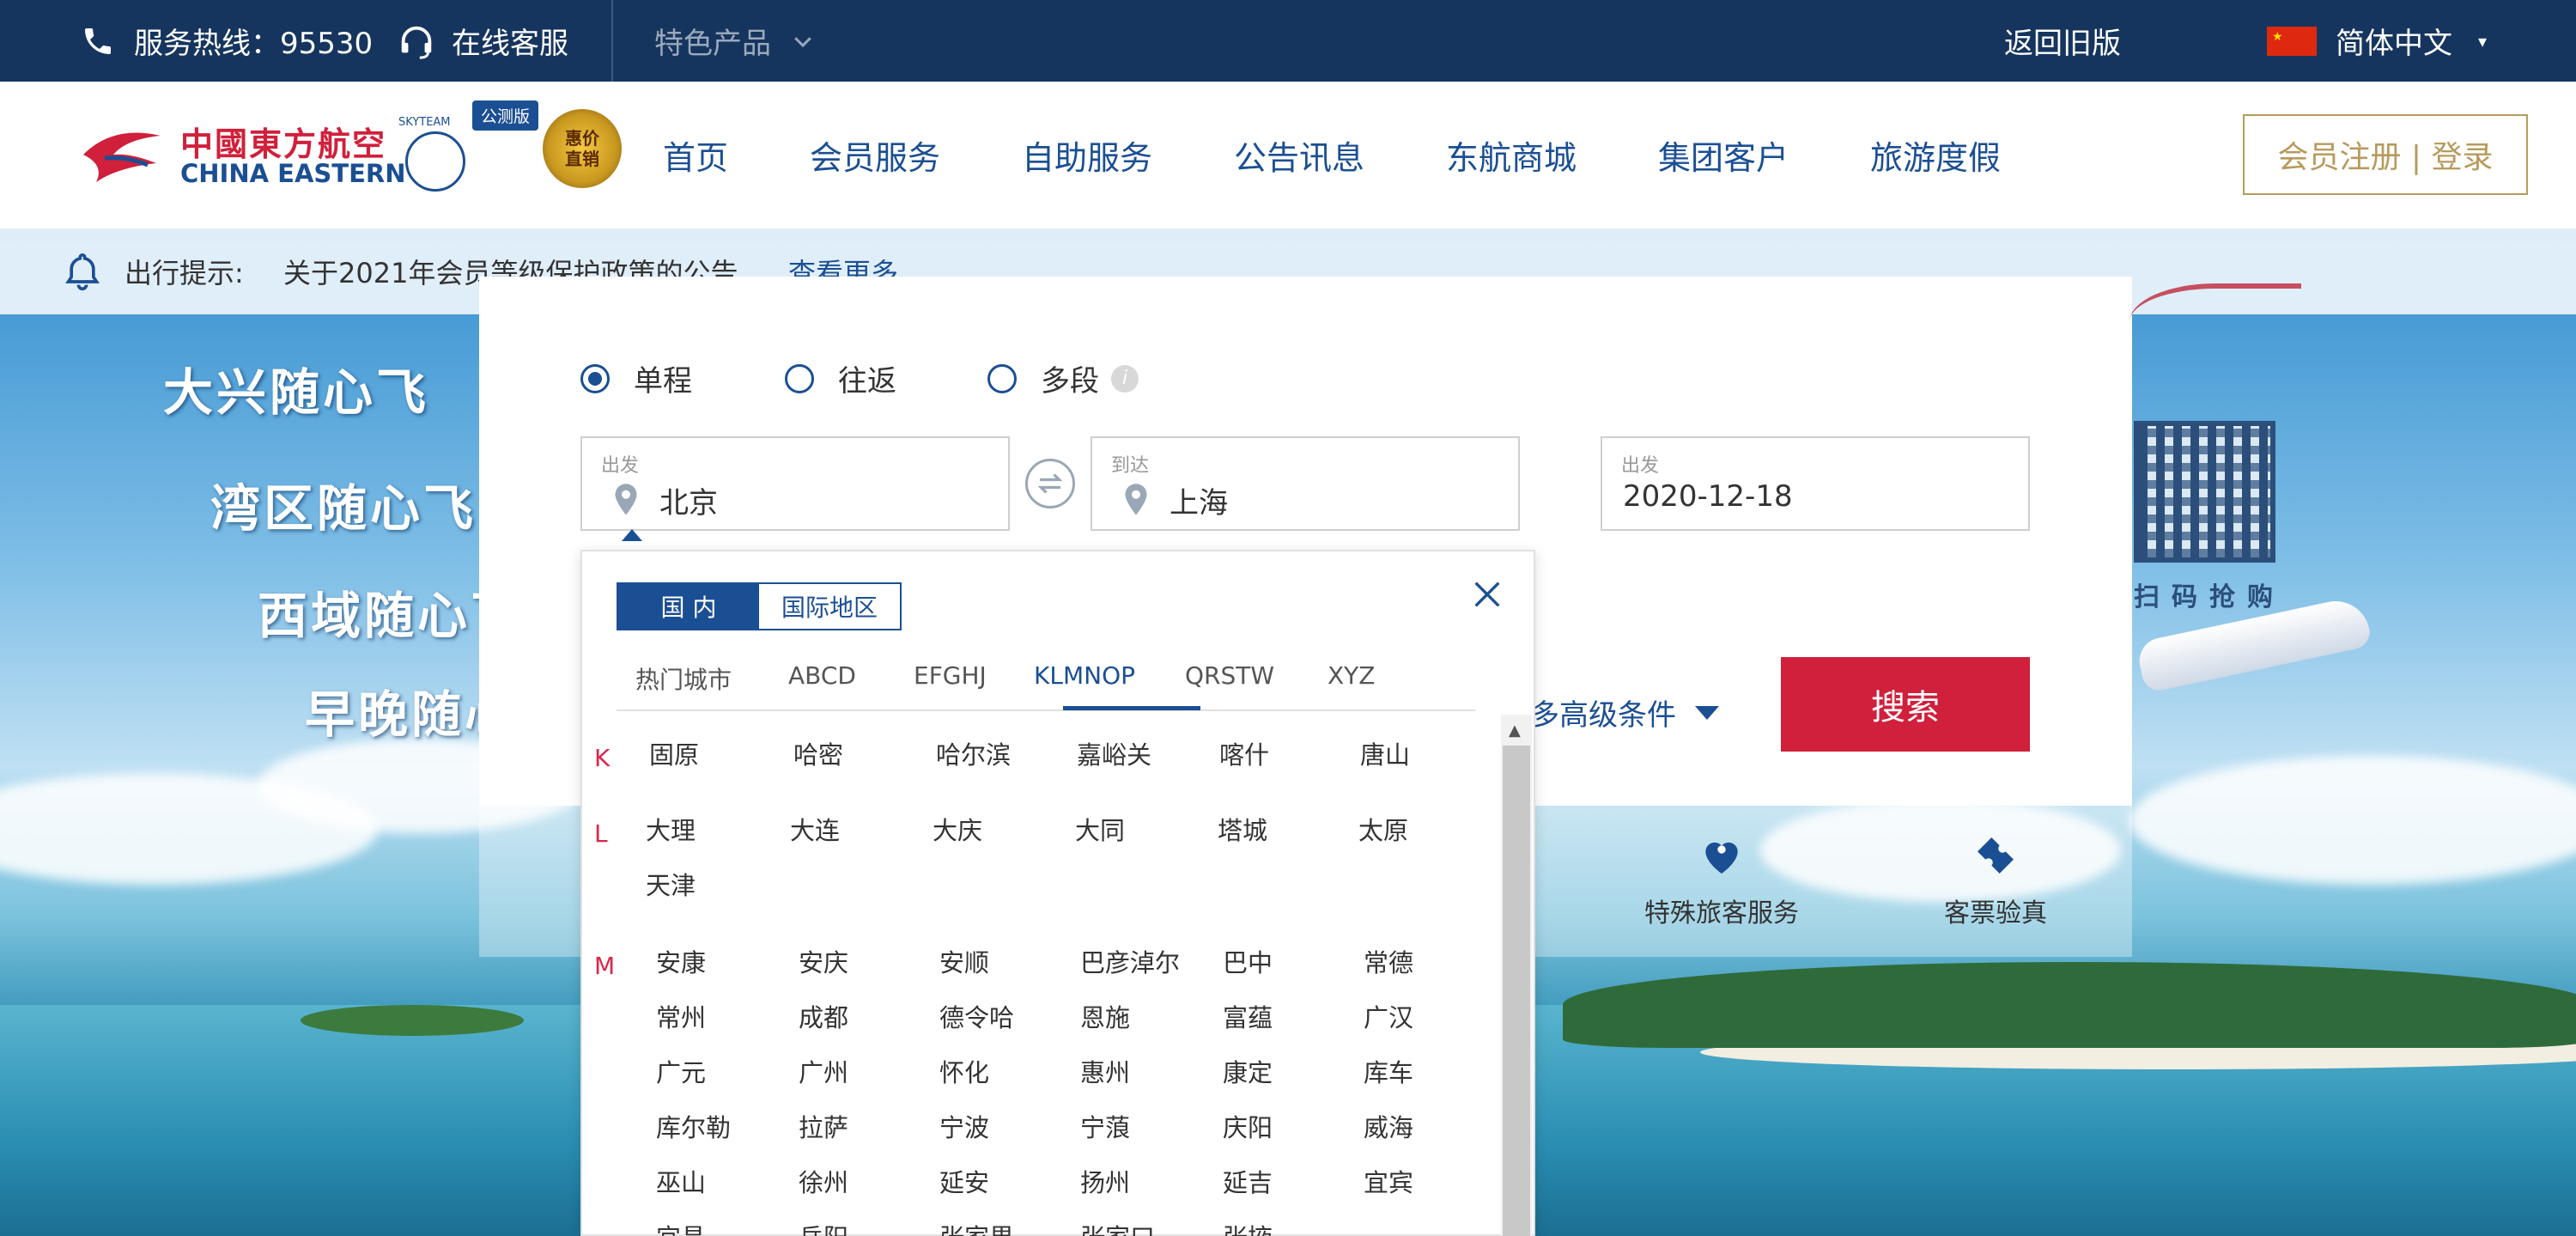 This screenshot has height=1236, width=2576. What do you see at coordinates (964, 961) in the screenshot?
I see `city-option: 安顺` at bounding box center [964, 961].